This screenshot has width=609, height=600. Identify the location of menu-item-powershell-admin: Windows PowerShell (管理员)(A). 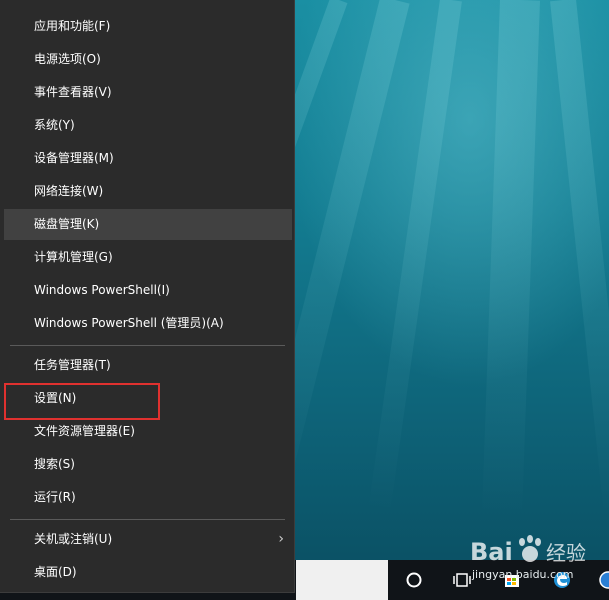
(148, 323).